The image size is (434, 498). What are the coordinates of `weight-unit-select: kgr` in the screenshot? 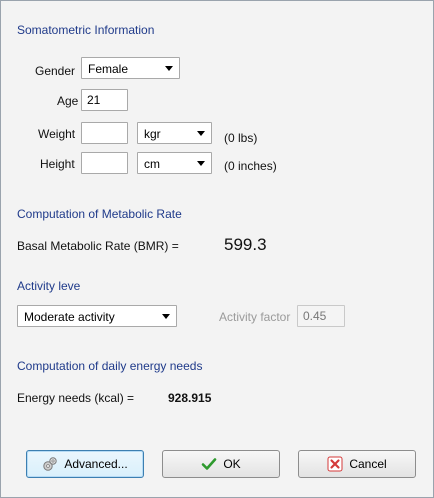 It's located at (174, 133).